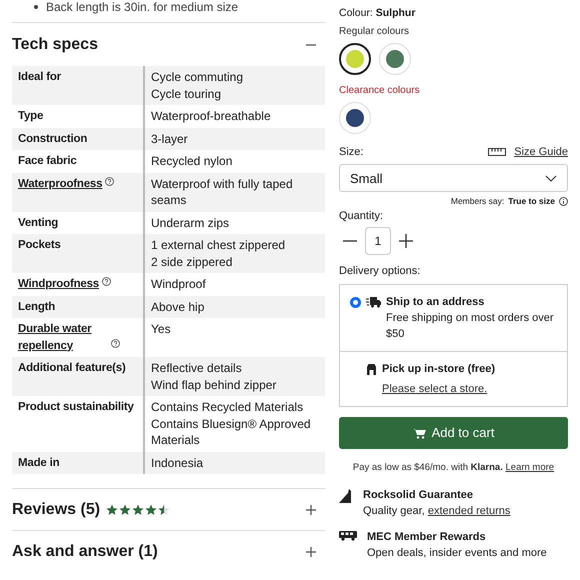 The image size is (580, 580). What do you see at coordinates (469, 511) in the screenshot?
I see `perk-link: extended returns` at bounding box center [469, 511].